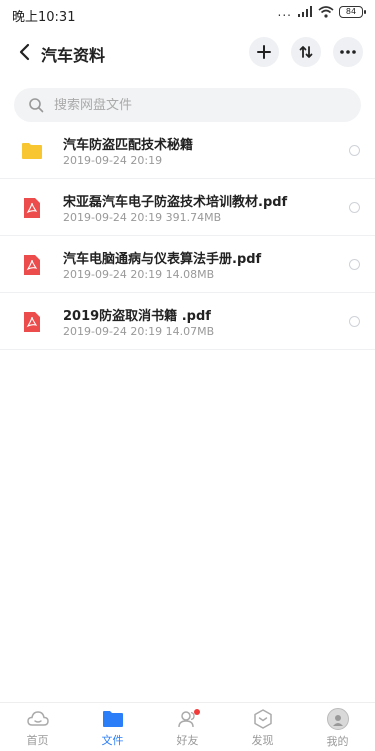  I want to click on file-meta: 2019-09-24 20:19 391.74MB, so click(142, 217).